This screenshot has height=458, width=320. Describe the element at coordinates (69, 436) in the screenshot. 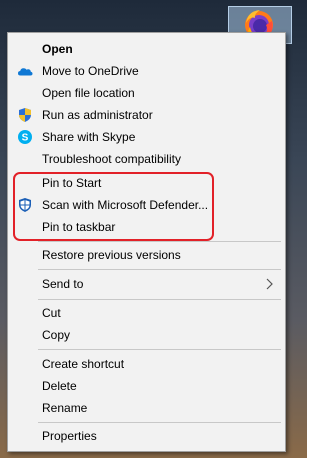

I see `menu-item-label: Properties` at that location.